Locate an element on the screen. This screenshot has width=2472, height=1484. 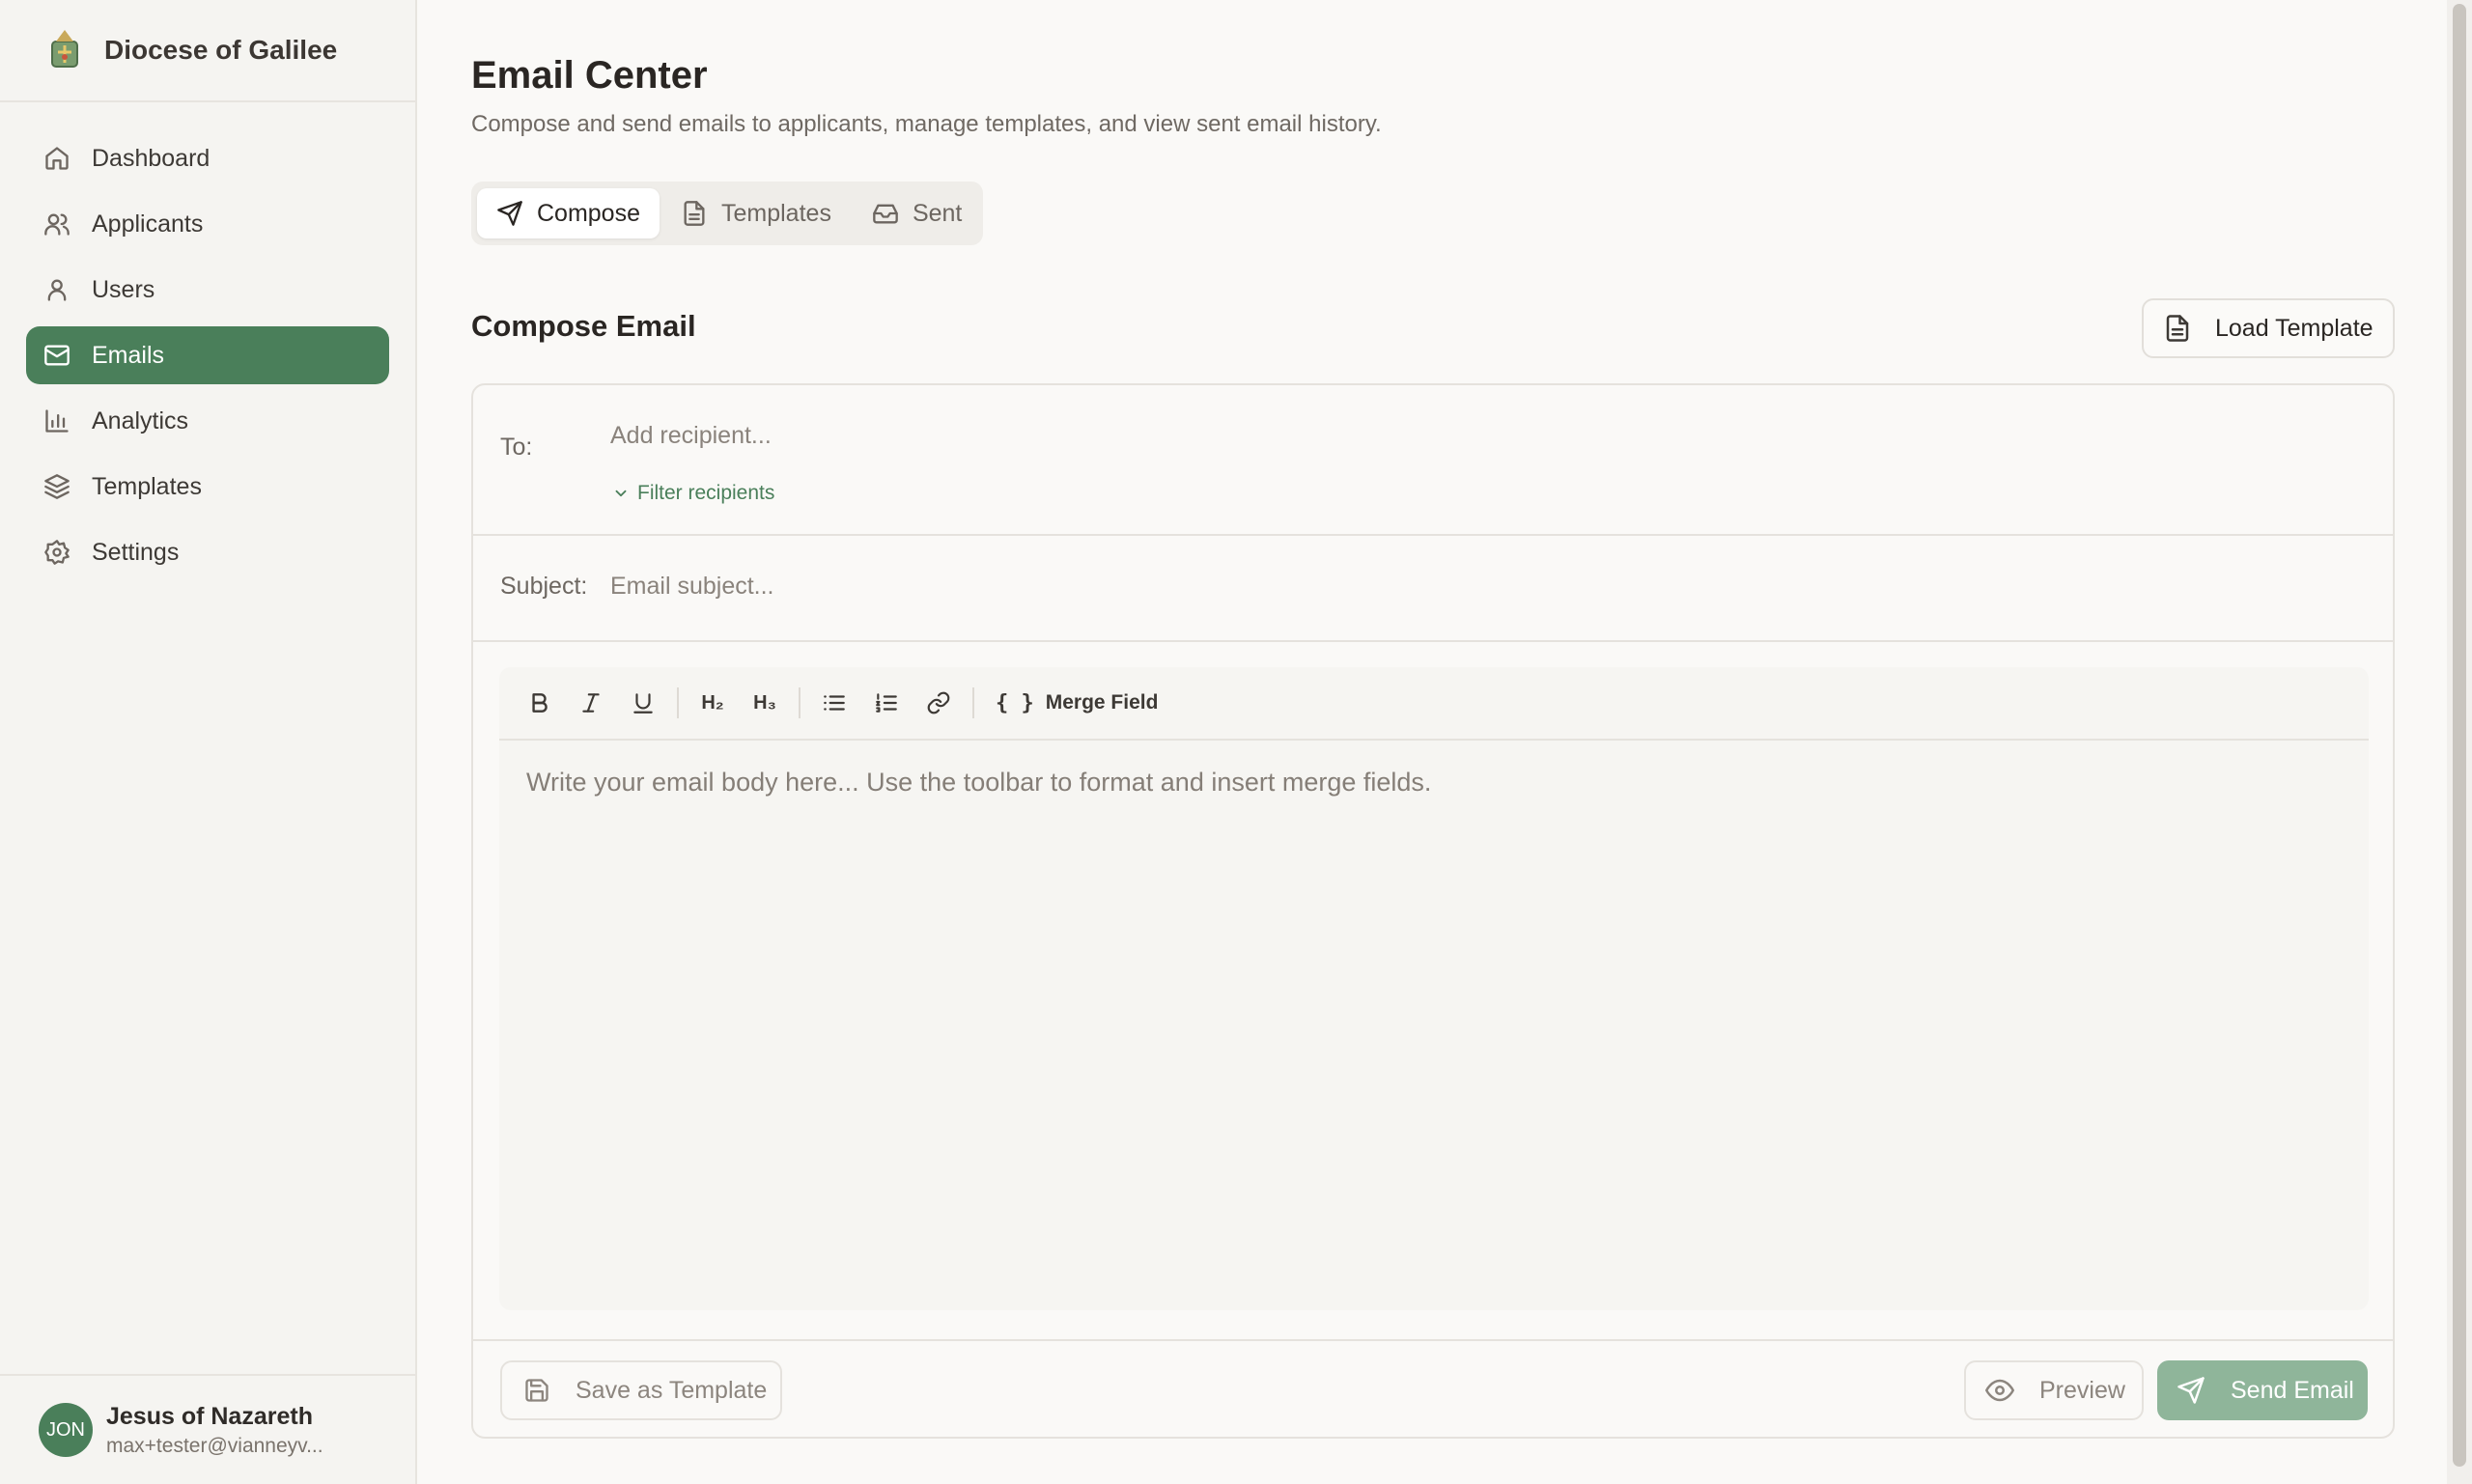
compose-title: Compose Email is located at coordinates (583, 326).